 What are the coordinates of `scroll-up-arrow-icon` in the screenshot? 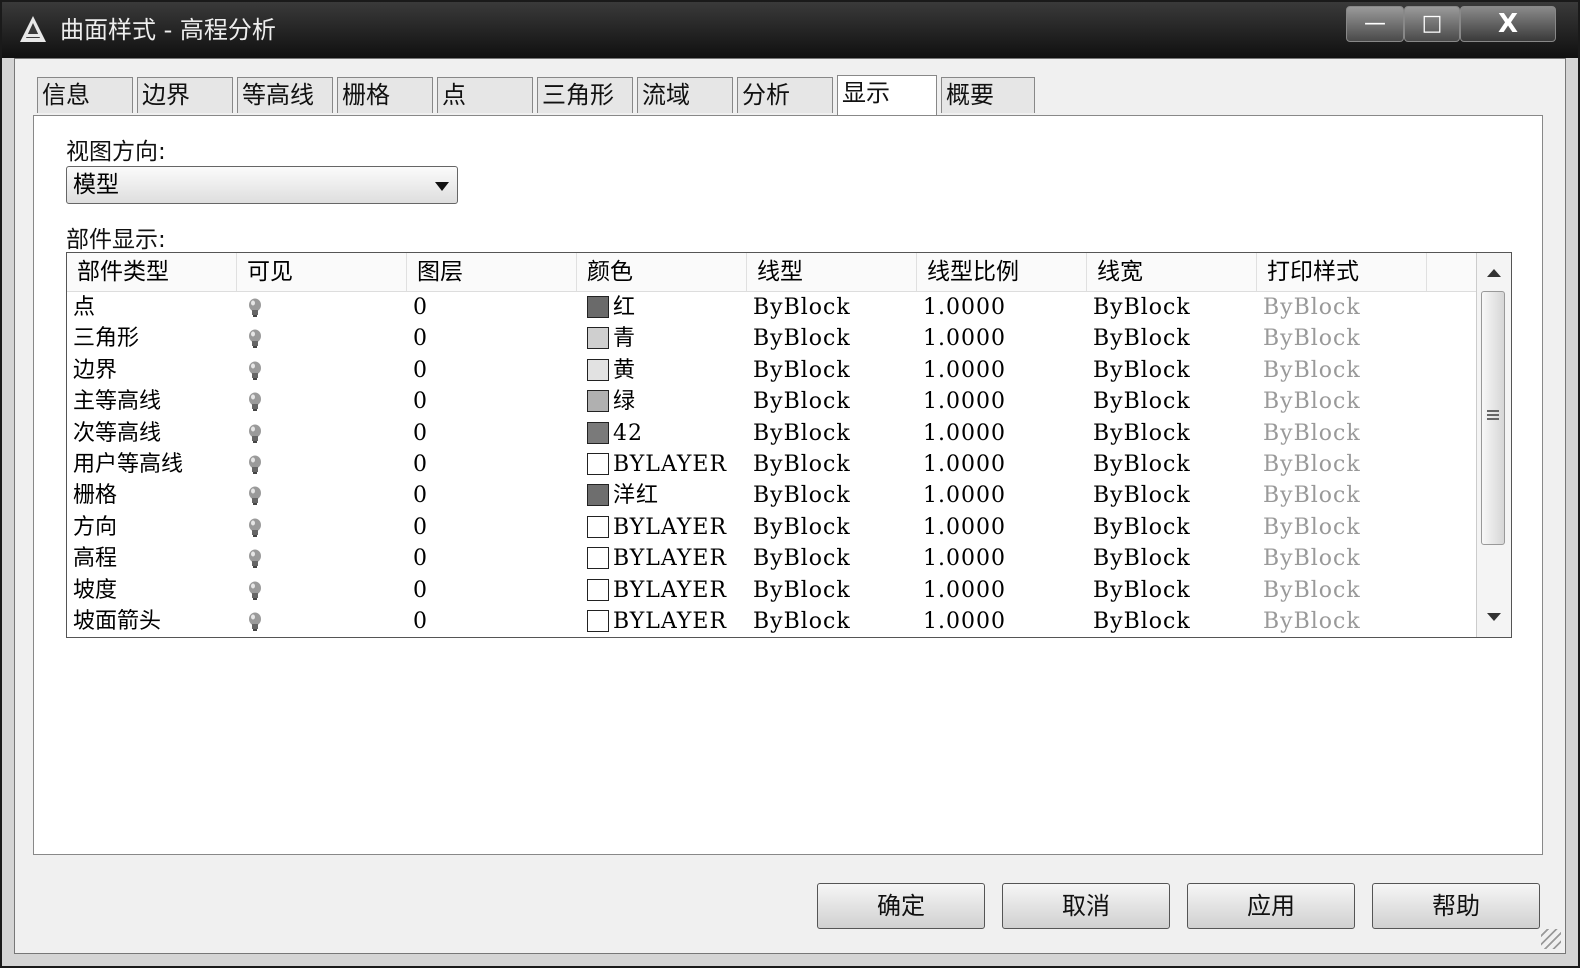 It's located at (1494, 273).